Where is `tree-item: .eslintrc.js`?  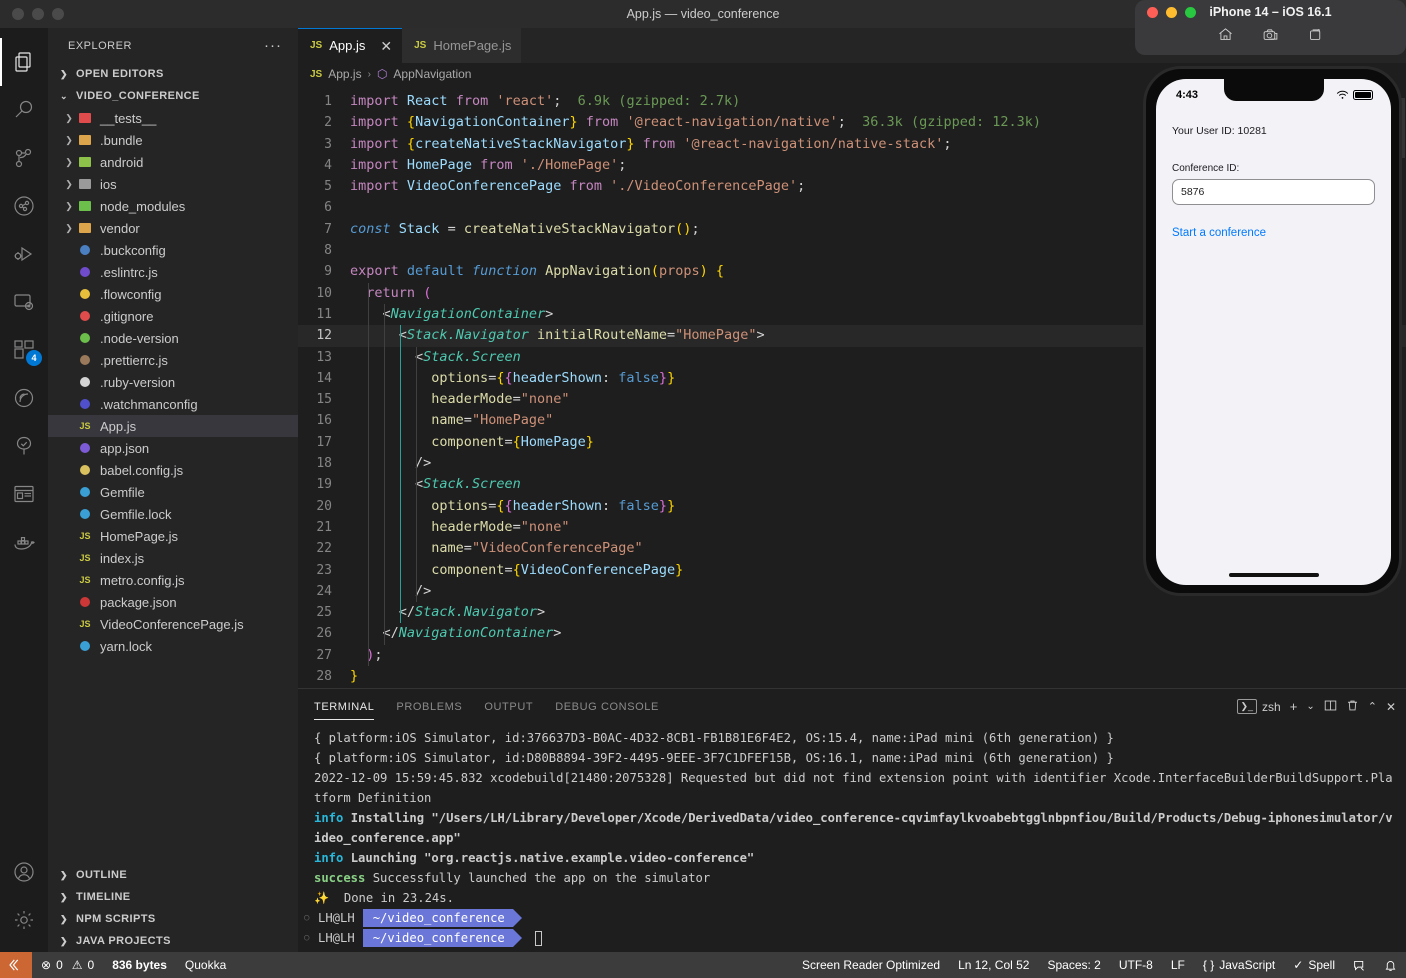 tree-item: .eslintrc.js is located at coordinates (173, 272).